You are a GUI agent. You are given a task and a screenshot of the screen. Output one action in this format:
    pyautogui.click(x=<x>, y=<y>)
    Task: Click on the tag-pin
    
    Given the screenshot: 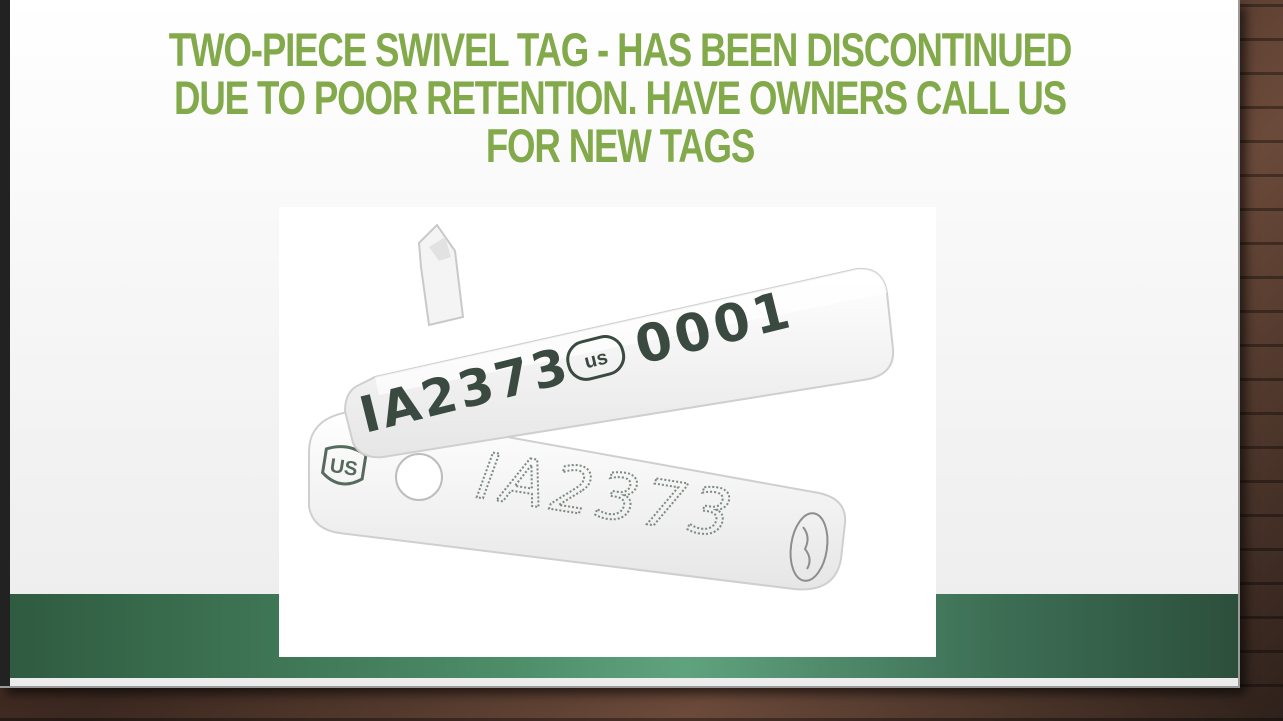 What is the action you would take?
    pyautogui.click(x=441, y=275)
    